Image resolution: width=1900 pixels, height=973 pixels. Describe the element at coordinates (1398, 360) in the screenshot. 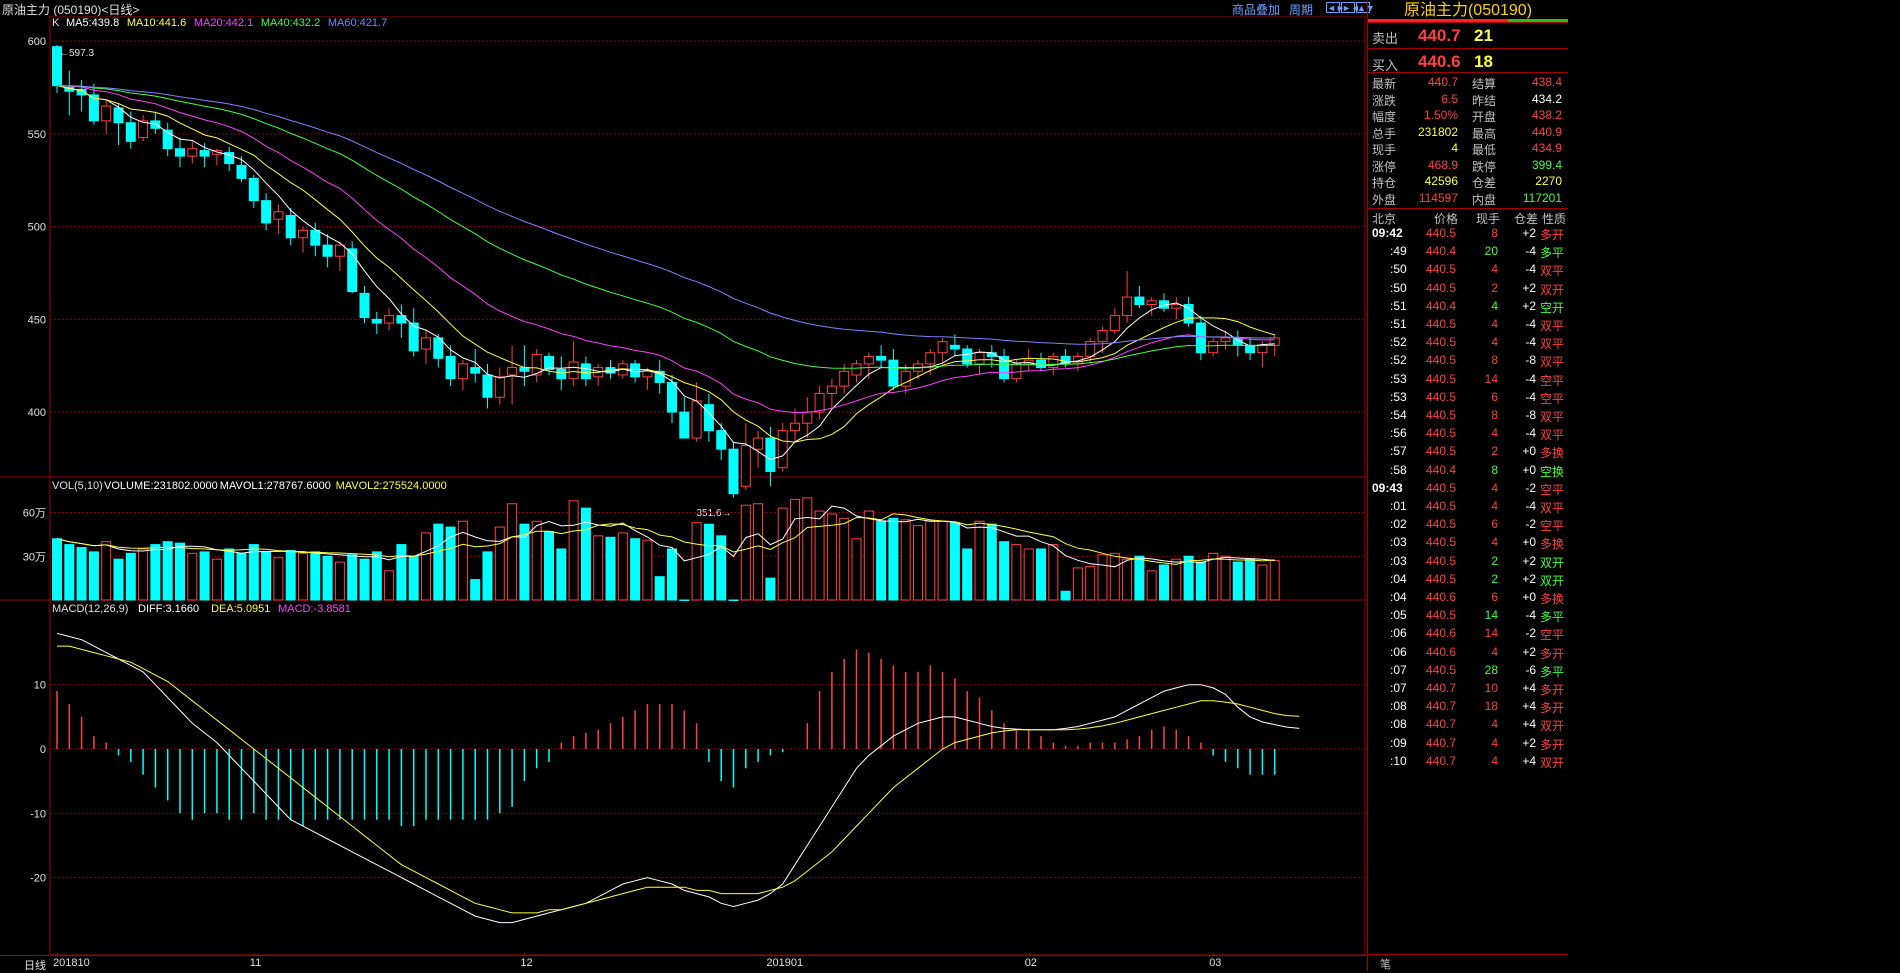

I see `tick-time: :52` at that location.